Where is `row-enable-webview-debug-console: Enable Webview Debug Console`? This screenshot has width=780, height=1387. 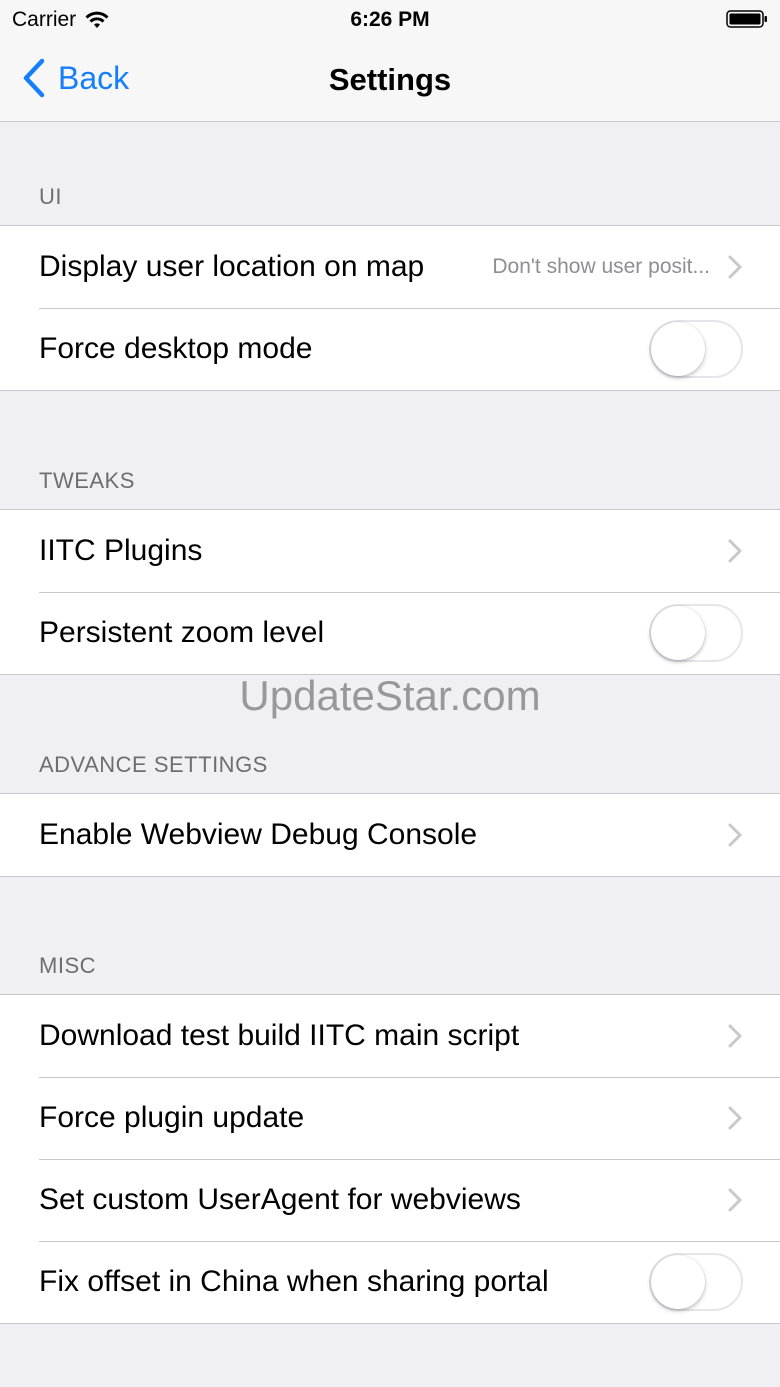 row-enable-webview-debug-console: Enable Webview Debug Console is located at coordinates (390, 835).